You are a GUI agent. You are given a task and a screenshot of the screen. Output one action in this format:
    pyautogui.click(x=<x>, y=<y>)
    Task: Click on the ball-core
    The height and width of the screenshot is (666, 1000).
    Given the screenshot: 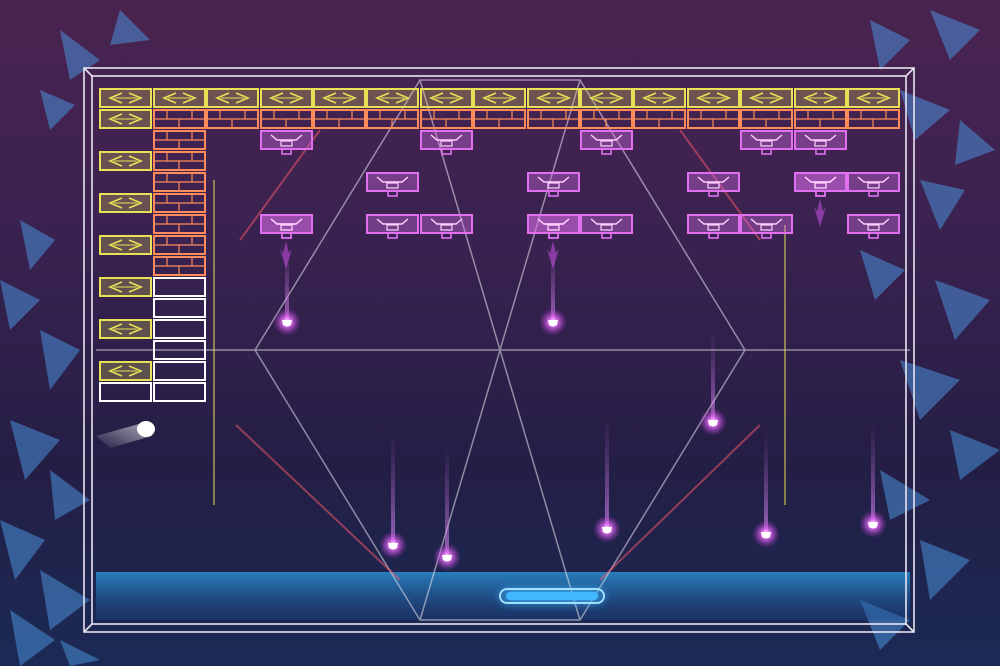 What is the action you would take?
    pyautogui.click(x=146, y=429)
    